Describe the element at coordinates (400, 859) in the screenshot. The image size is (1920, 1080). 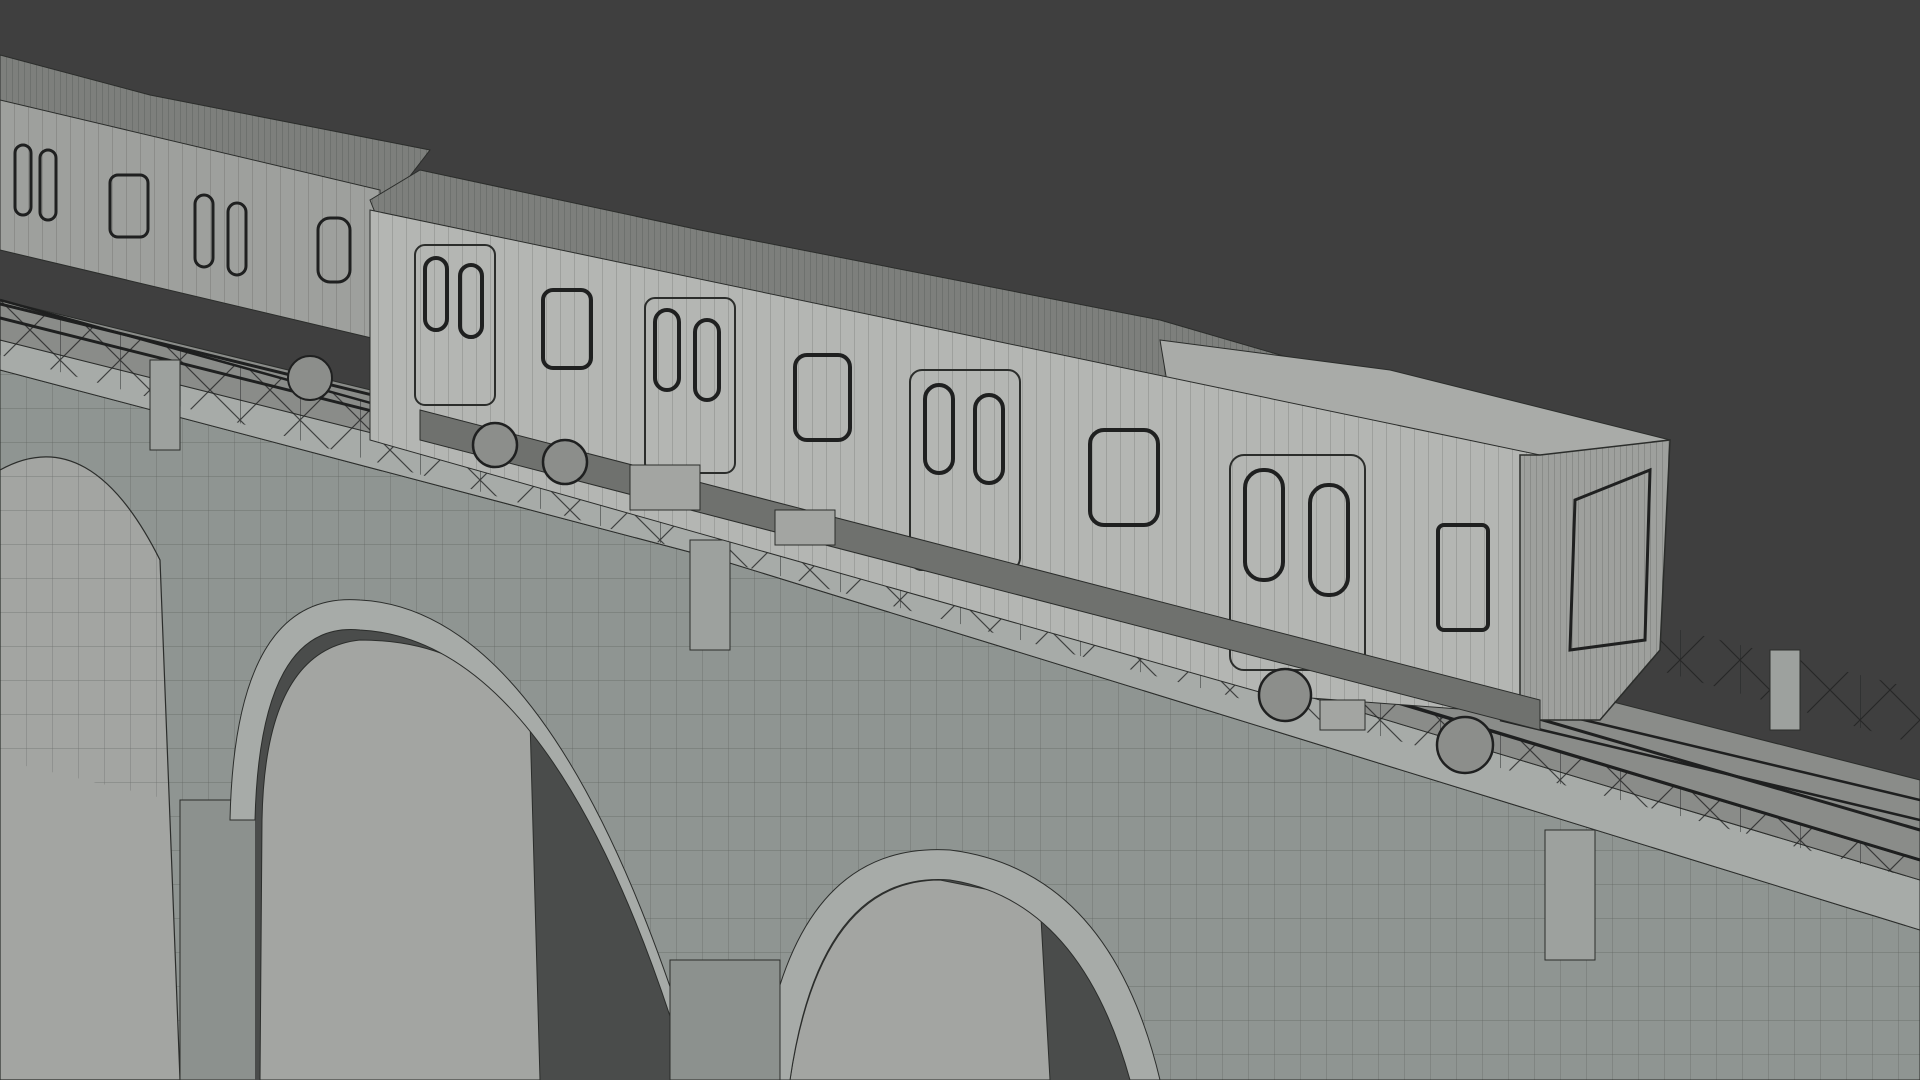
I see `arch-middle-inner` at that location.